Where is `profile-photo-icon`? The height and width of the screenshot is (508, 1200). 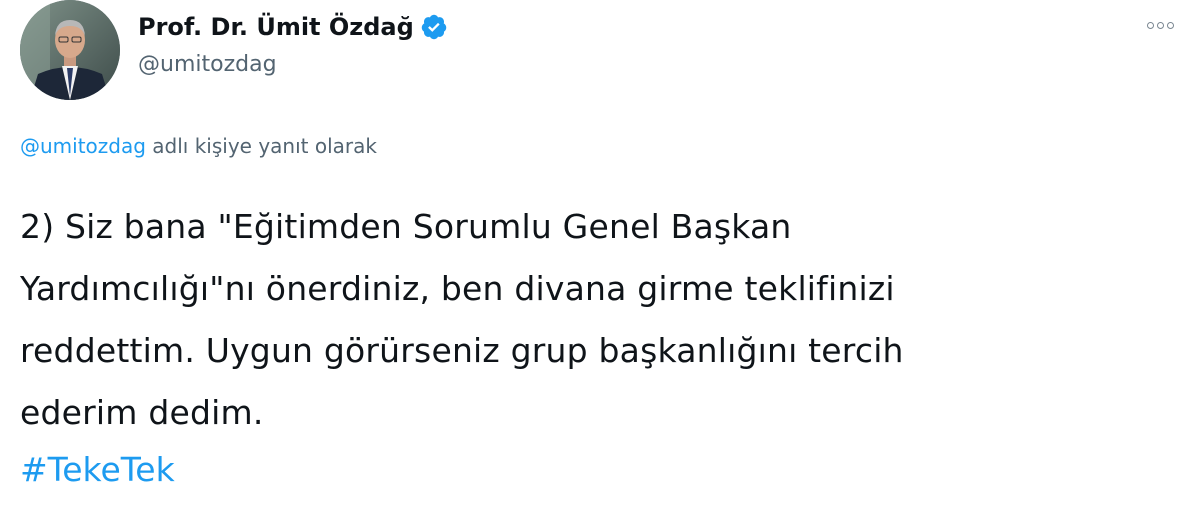
profile-photo-icon is located at coordinates (70, 50).